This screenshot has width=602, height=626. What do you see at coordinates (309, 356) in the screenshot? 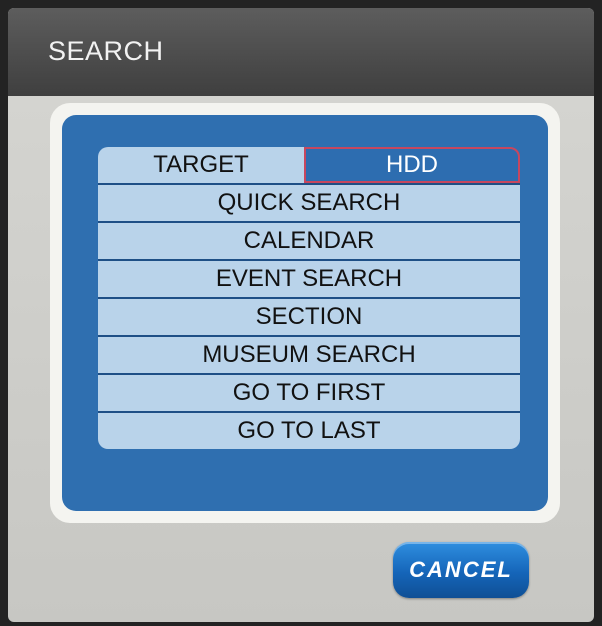
I see `menu-item-museum-search: MUSEUM SEARCH` at bounding box center [309, 356].